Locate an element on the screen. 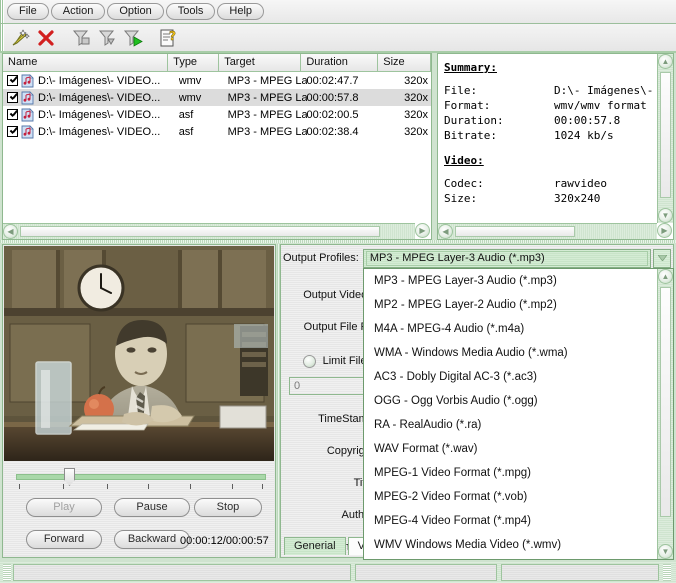 The height and width of the screenshot is (583, 676). convert-all-icon is located at coordinates (106, 38).